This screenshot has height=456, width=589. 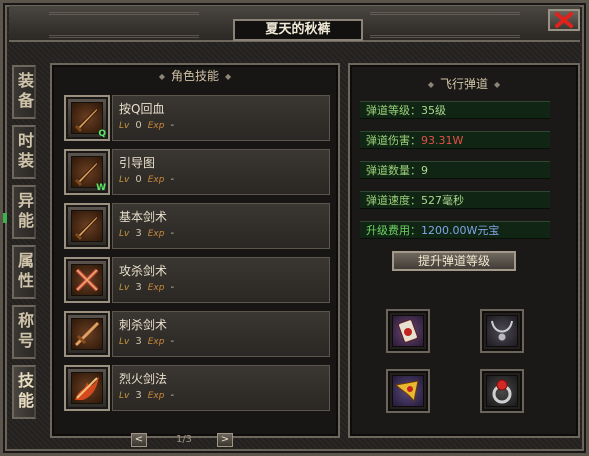 I want to click on tab-attributes: 属性, so click(x=24, y=272).